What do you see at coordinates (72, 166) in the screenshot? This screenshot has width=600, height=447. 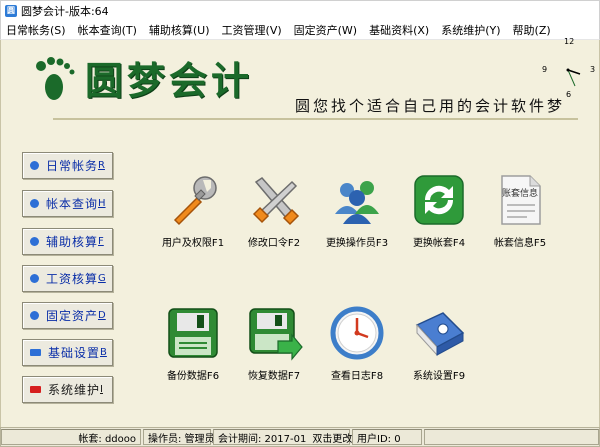 I see `side-btn-label: 日常帐务` at bounding box center [72, 166].